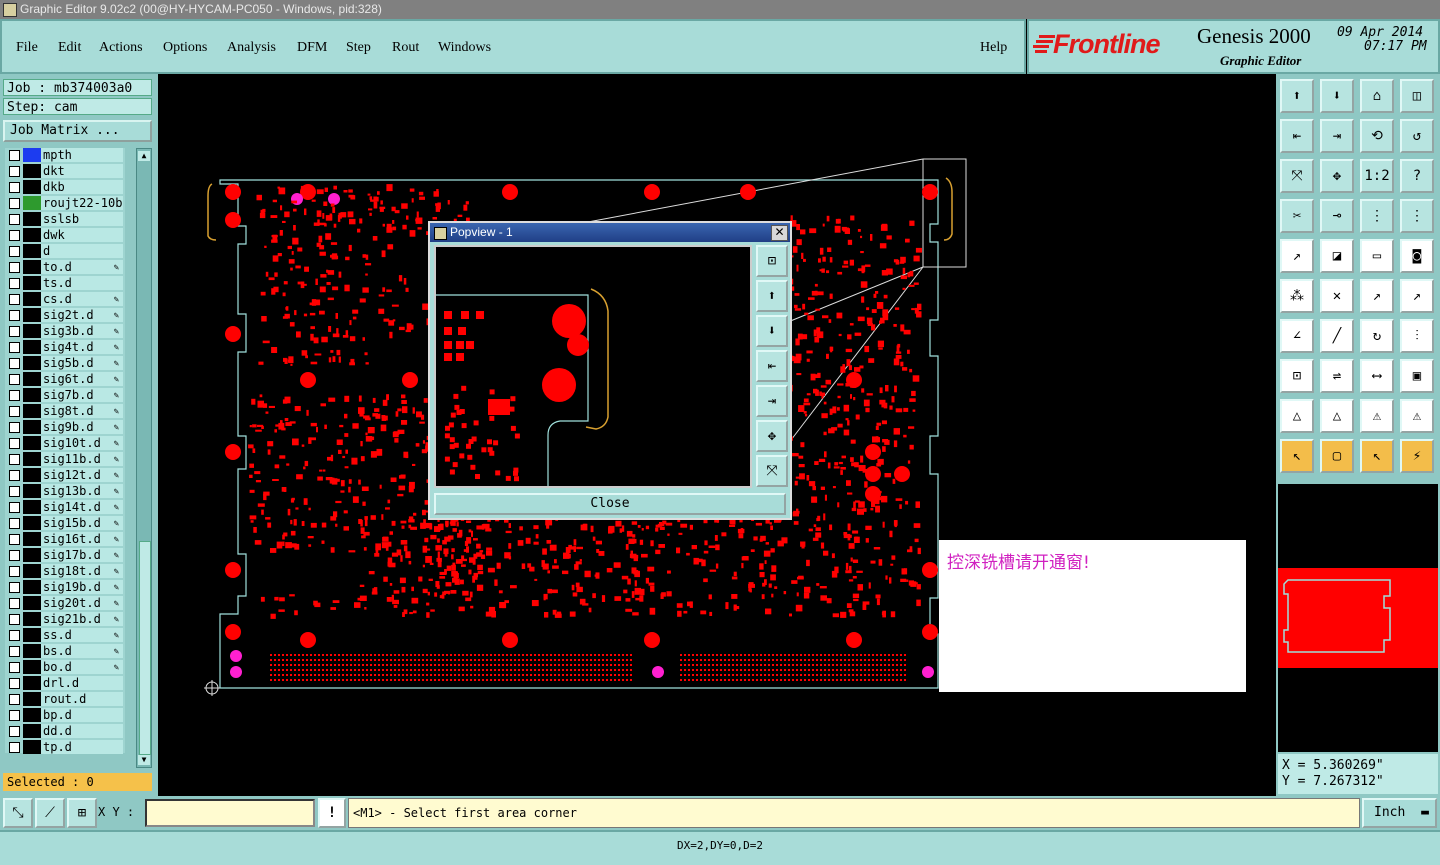 The height and width of the screenshot is (865, 1440). I want to click on layer-row: dkt, so click(65, 172).